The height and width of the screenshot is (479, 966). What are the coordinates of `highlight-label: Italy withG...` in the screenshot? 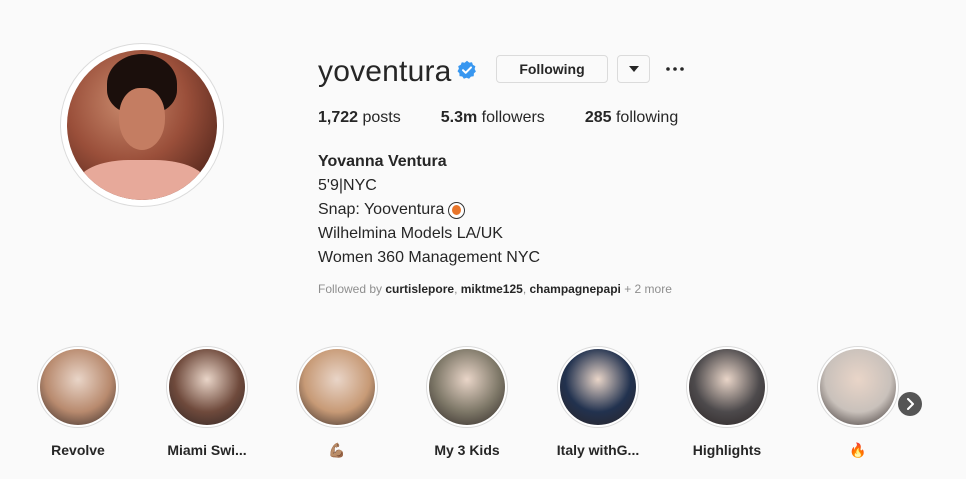 It's located at (598, 450).